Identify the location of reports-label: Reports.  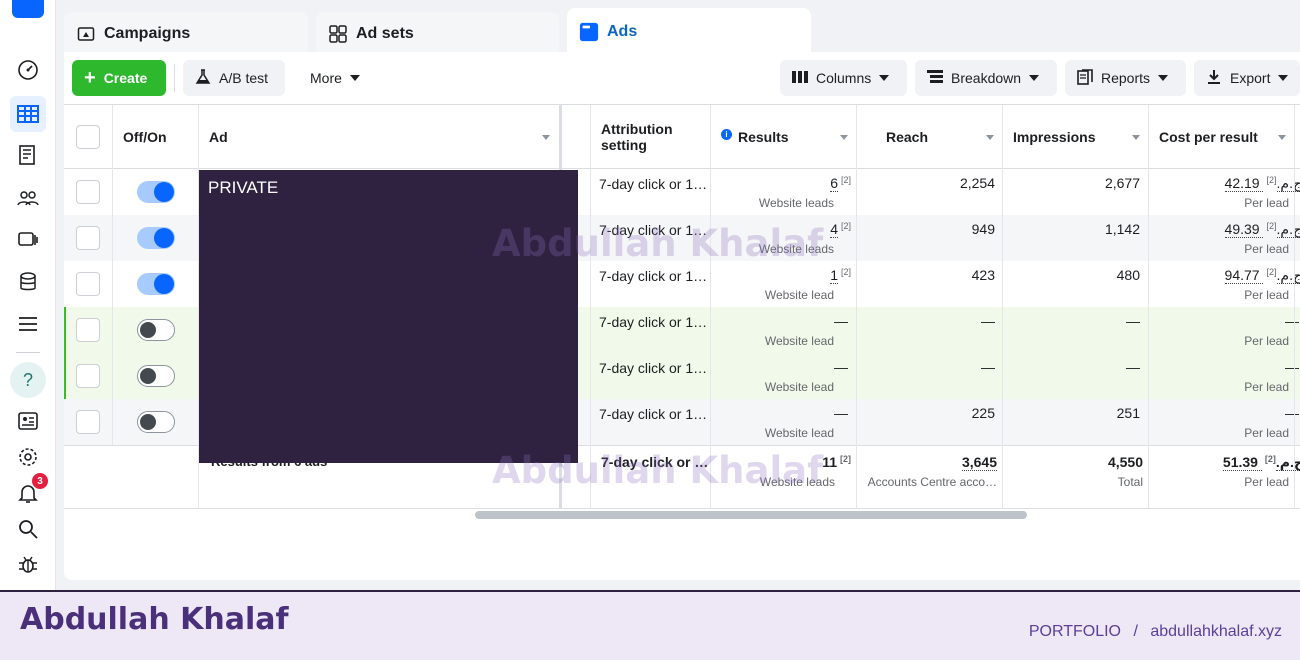
(1126, 78).